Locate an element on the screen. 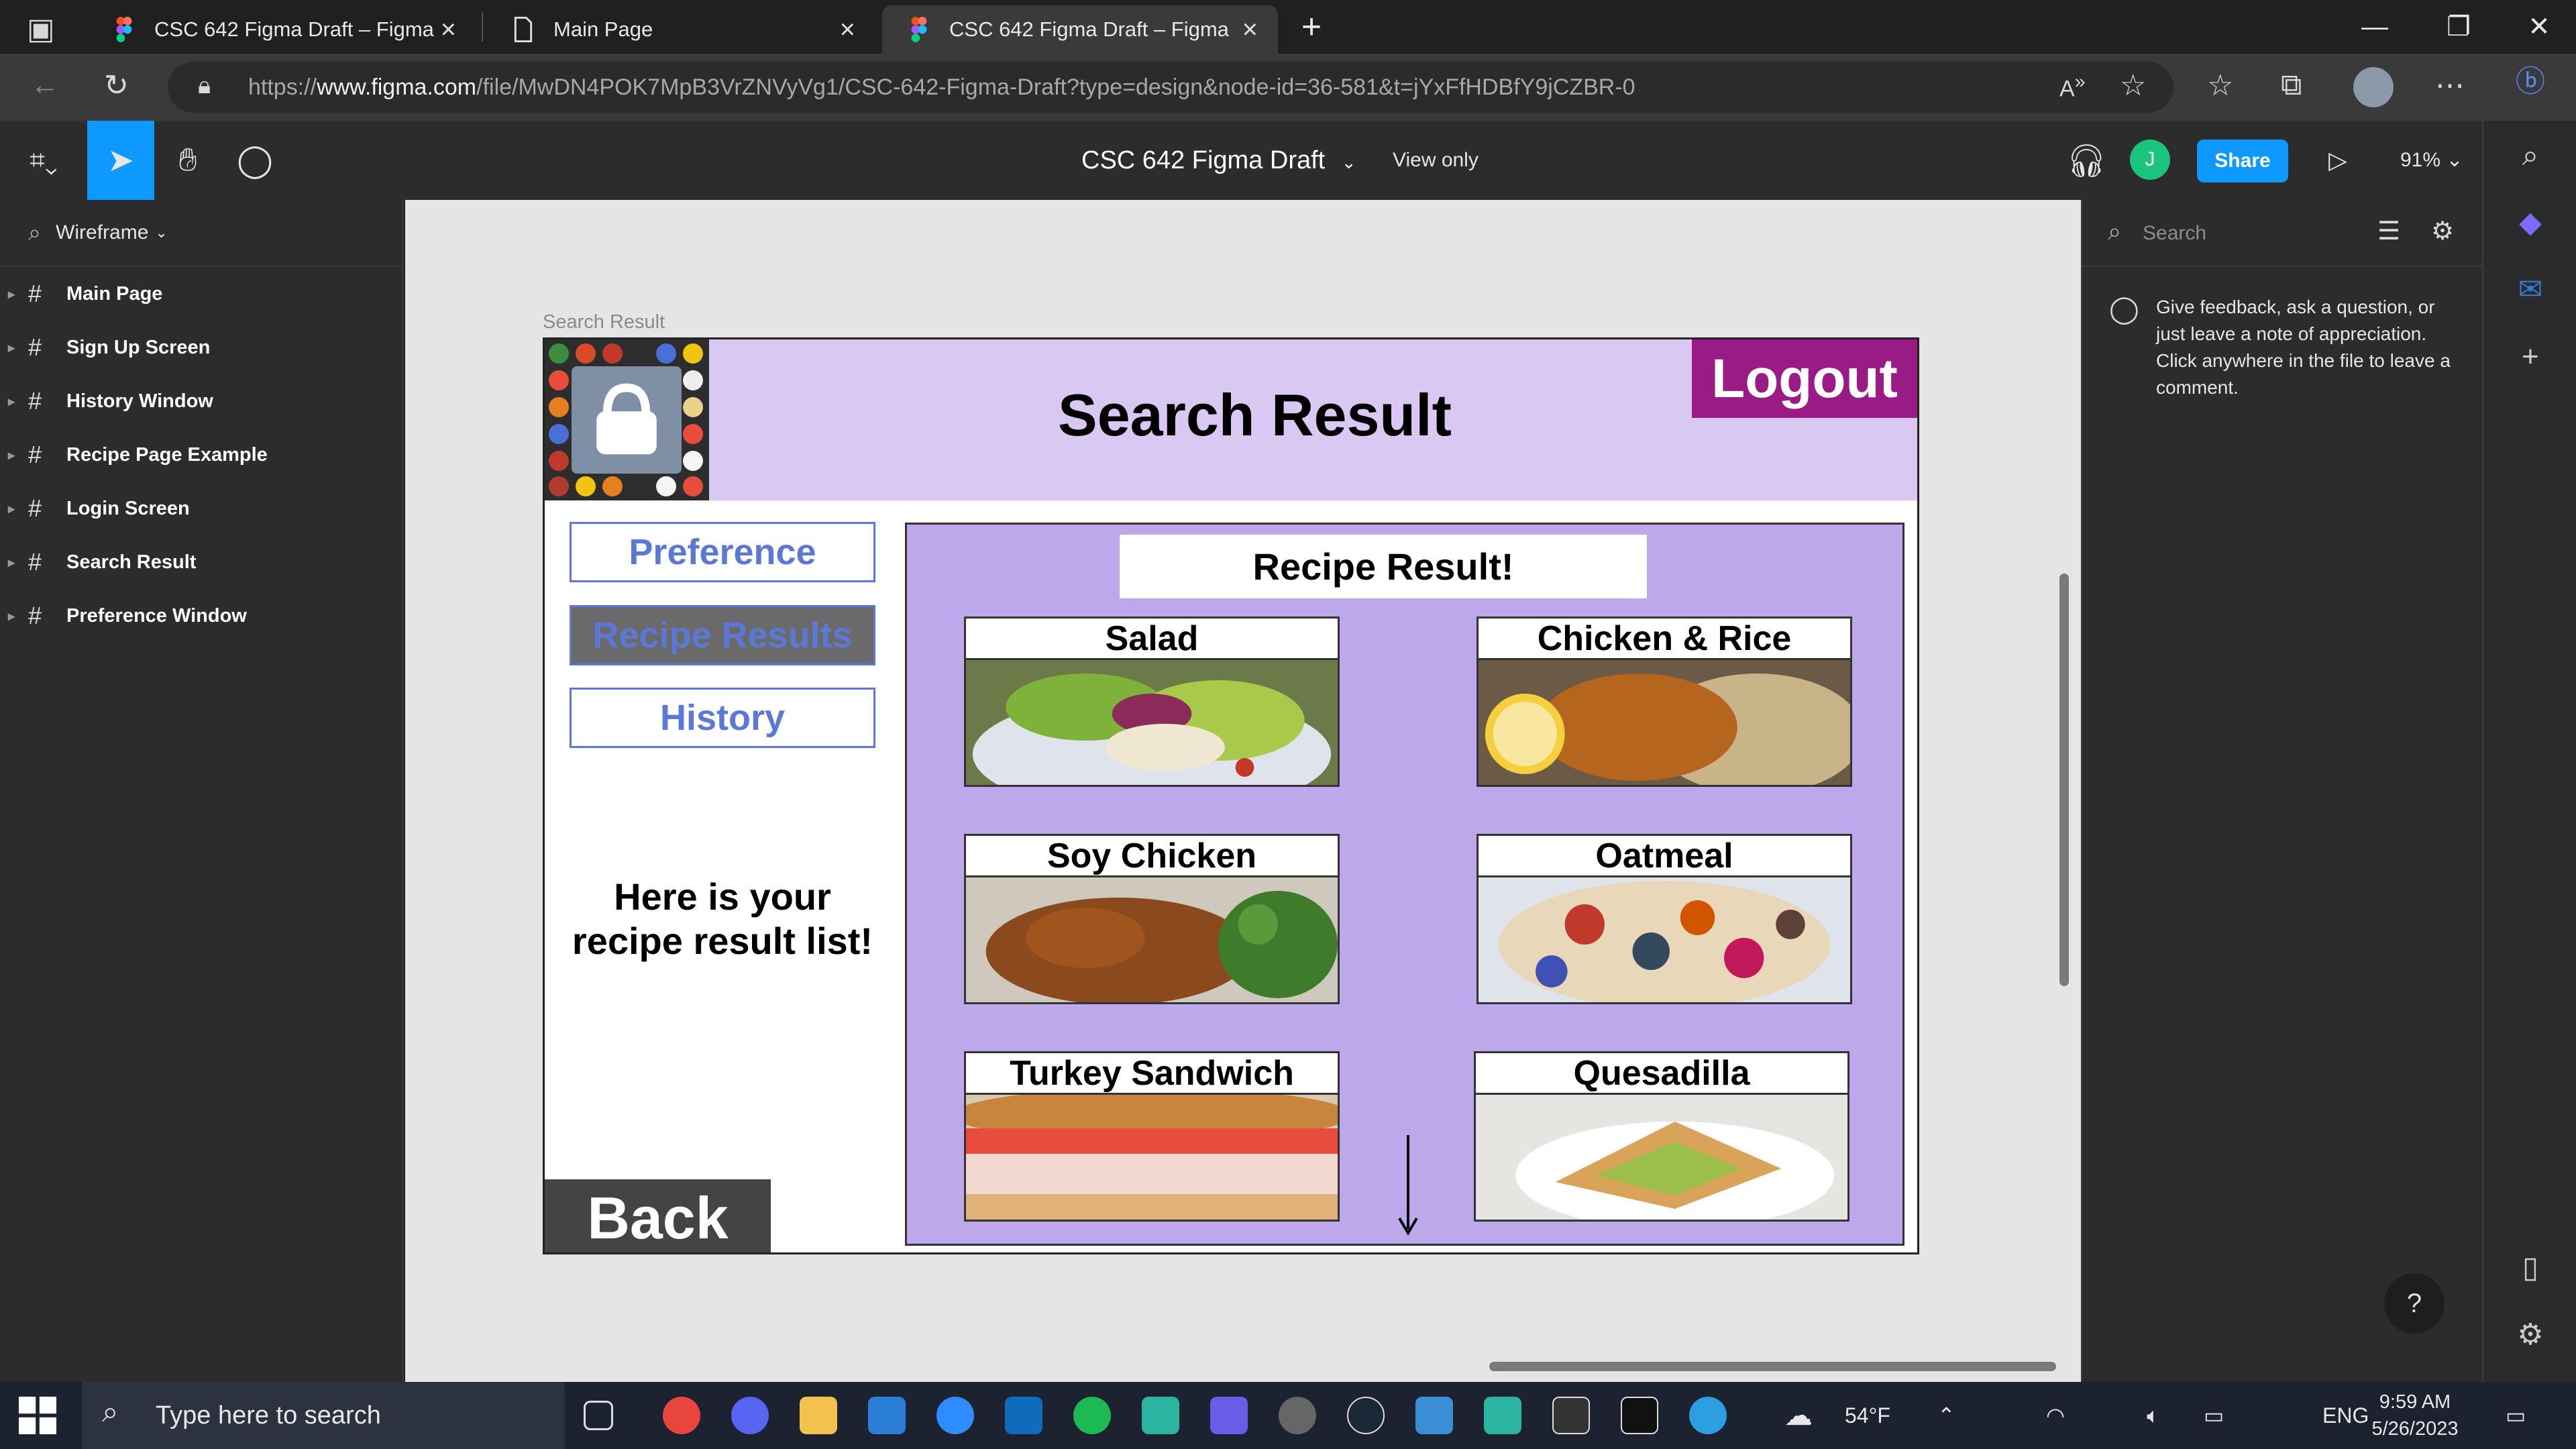  back-button: Back is located at coordinates (658, 1215).